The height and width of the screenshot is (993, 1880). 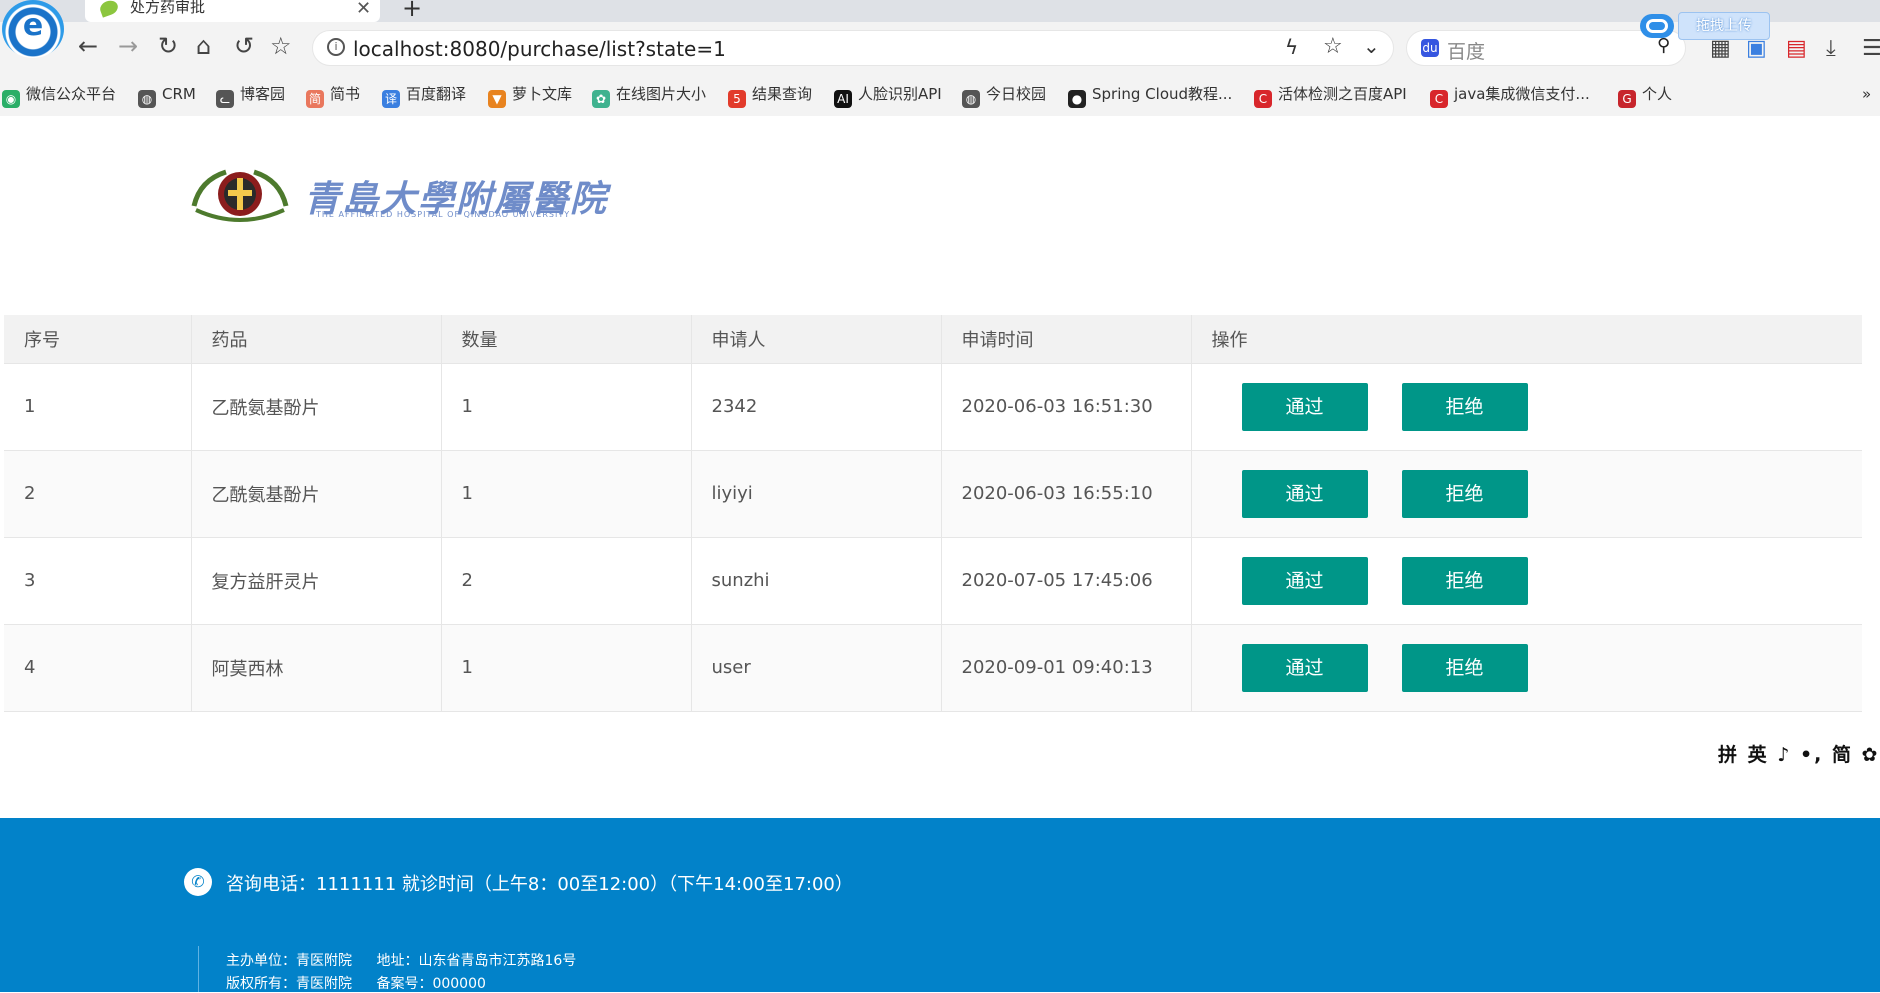 I want to click on tab-title: 处方药审批, so click(x=167, y=7).